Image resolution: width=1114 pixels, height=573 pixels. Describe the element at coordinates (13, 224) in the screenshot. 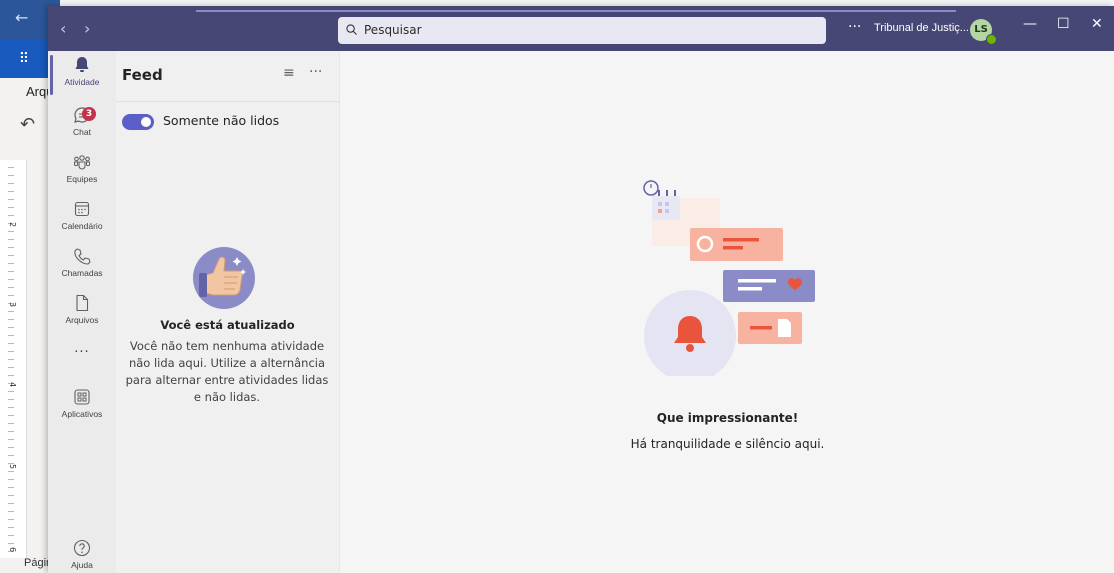

I see `ruler-number: 2` at that location.